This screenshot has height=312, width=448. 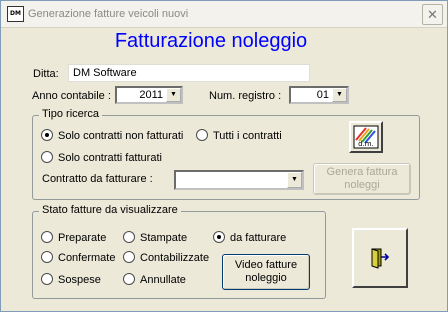 I want to click on registro-value: 01, so click(x=322, y=95).